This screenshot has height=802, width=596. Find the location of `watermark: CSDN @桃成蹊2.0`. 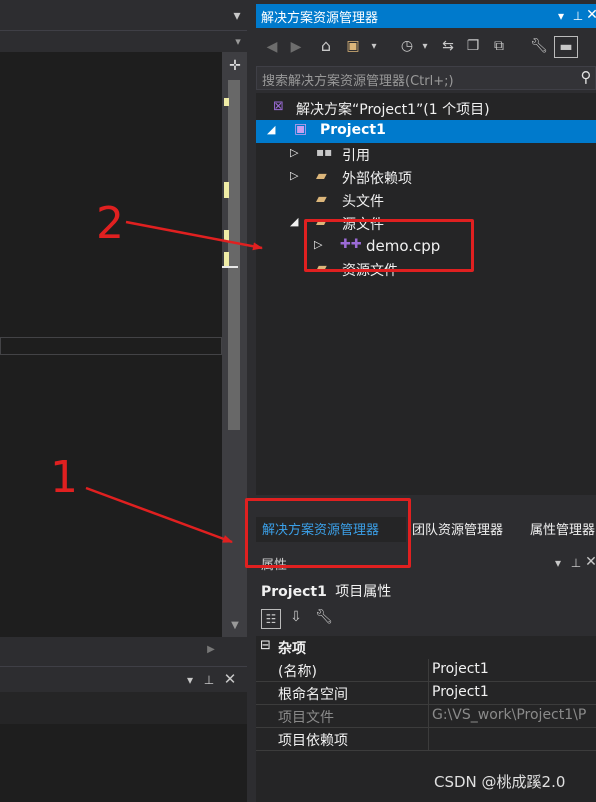

watermark: CSDN @桃成蹊2.0 is located at coordinates (500, 782).